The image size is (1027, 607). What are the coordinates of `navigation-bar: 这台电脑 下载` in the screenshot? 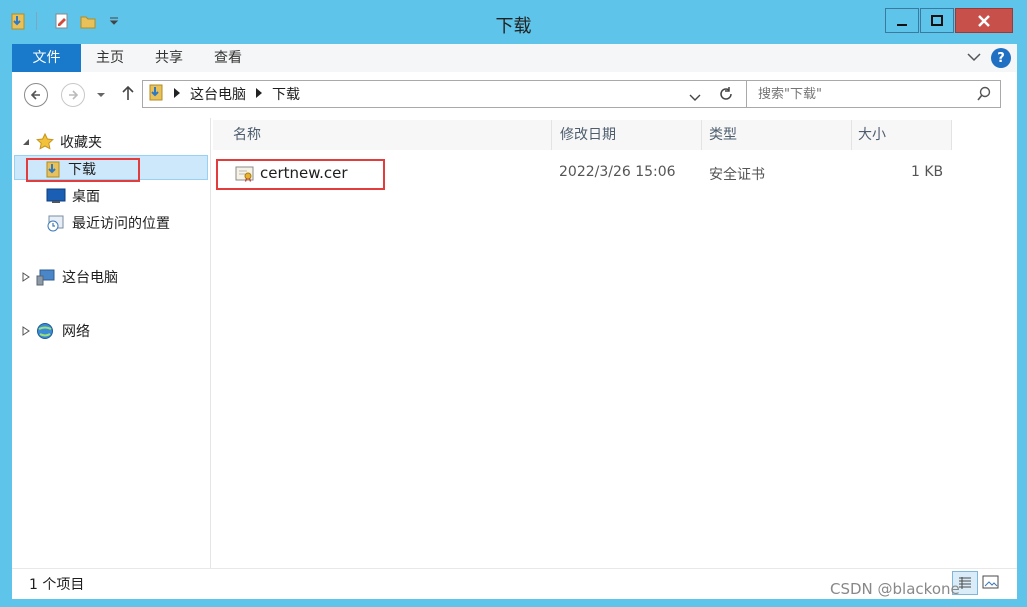 It's located at (514, 95).